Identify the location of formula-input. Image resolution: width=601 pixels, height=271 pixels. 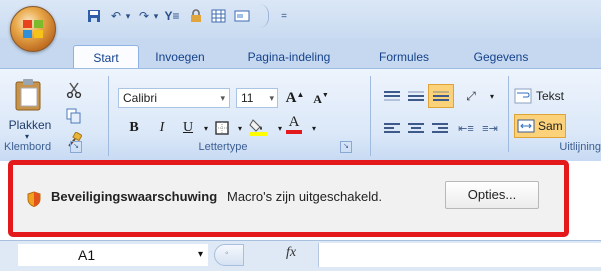
(459, 255).